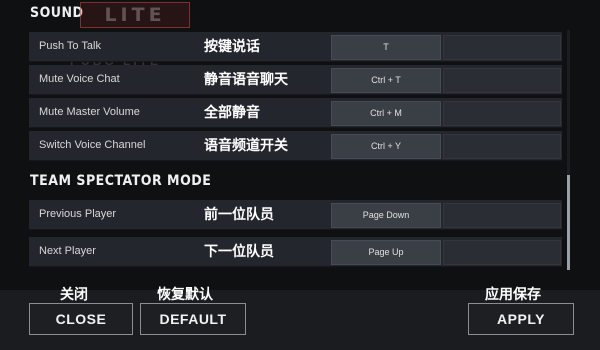 The image size is (600, 350). I want to click on primary-key-button: Page Down, so click(386, 215).